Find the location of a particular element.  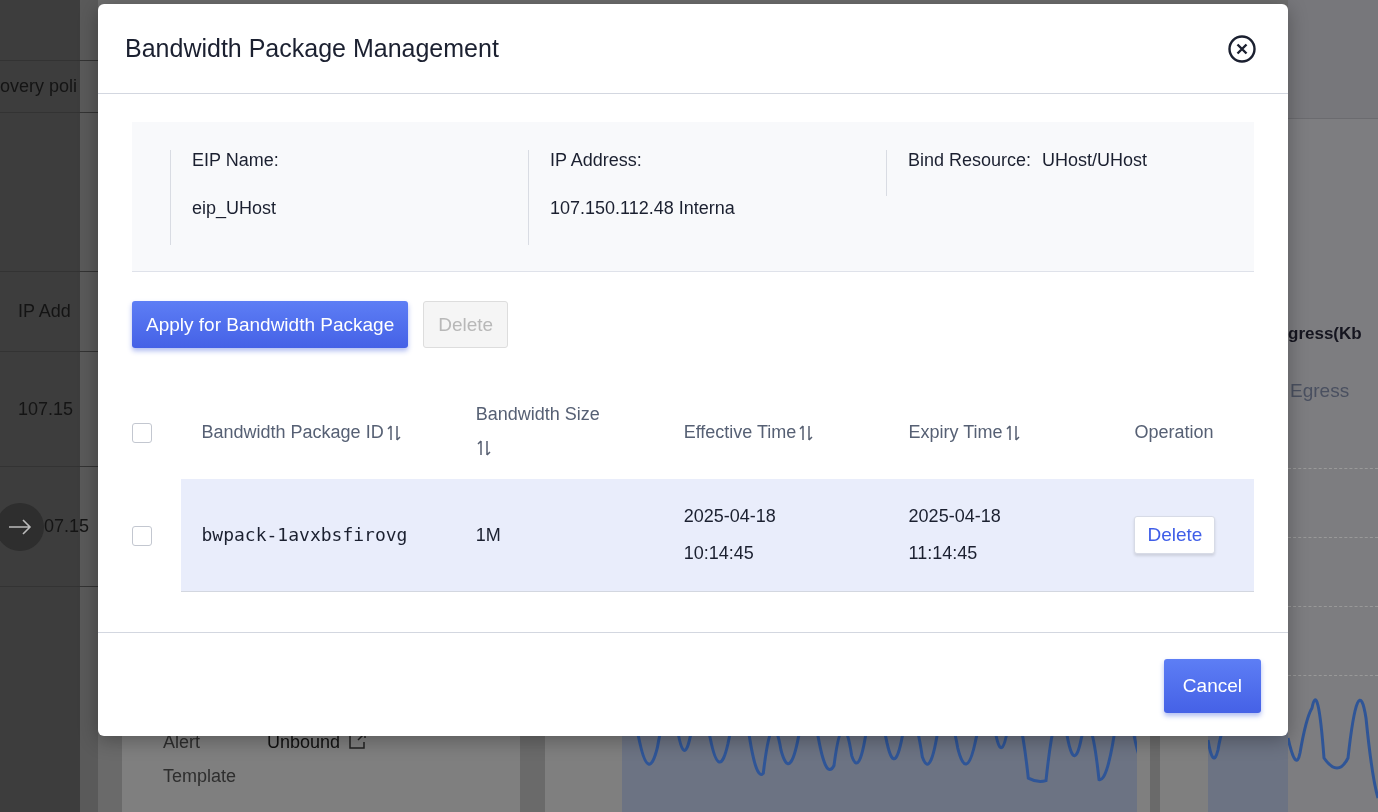

field-value: Unbound is located at coordinates (304, 742).